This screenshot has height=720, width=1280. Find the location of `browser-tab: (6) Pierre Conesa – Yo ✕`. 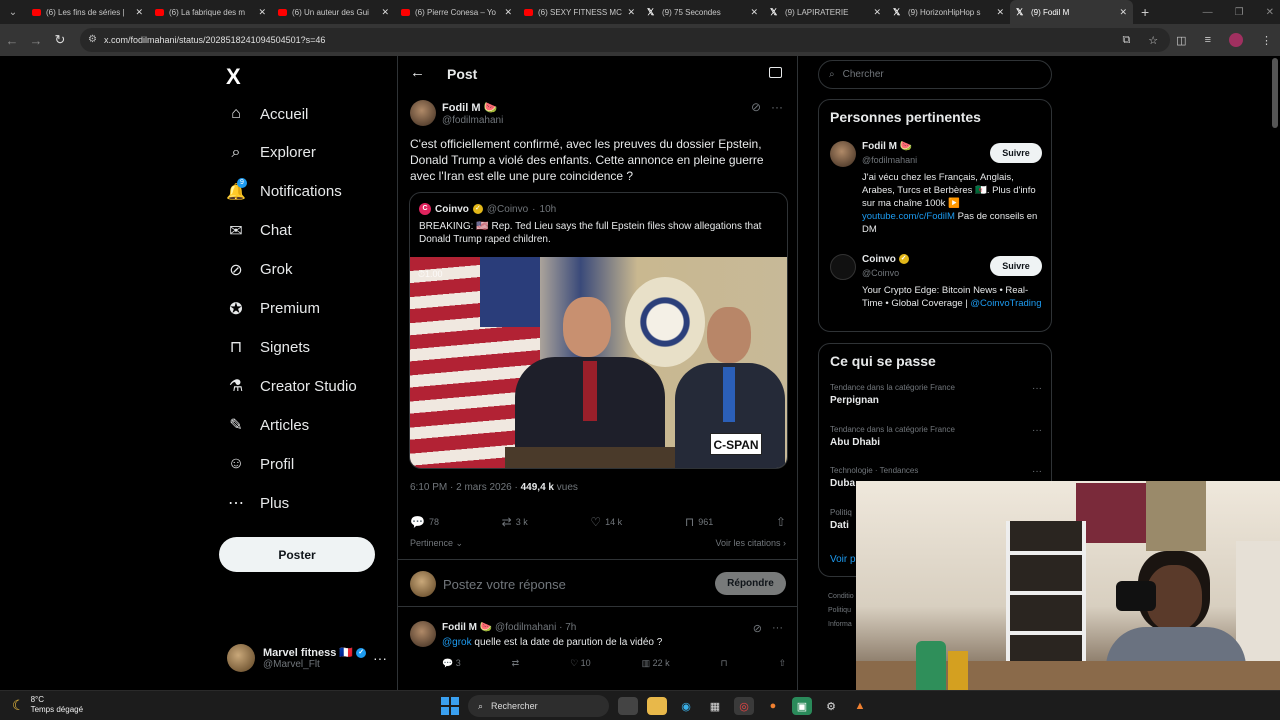

browser-tab: (6) Pierre Conesa – Yo ✕ is located at coordinates (456, 12).